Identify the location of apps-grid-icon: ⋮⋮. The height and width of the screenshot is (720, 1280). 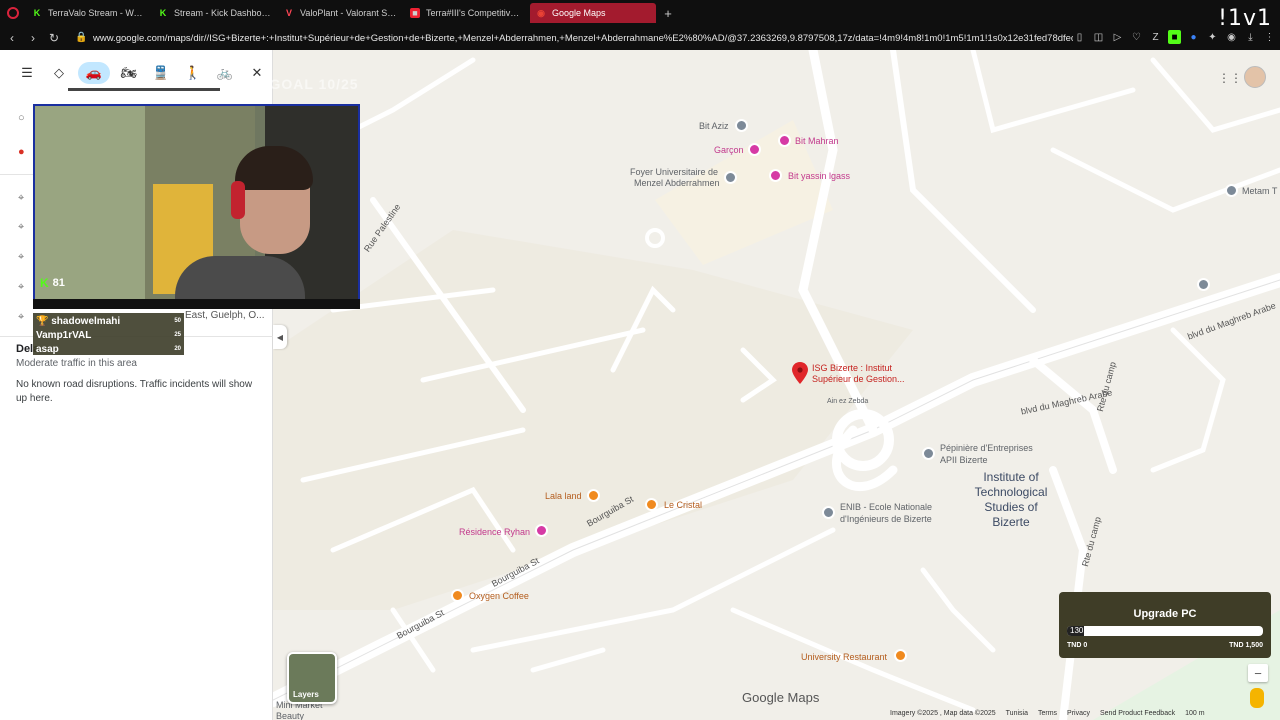
(1230, 78).